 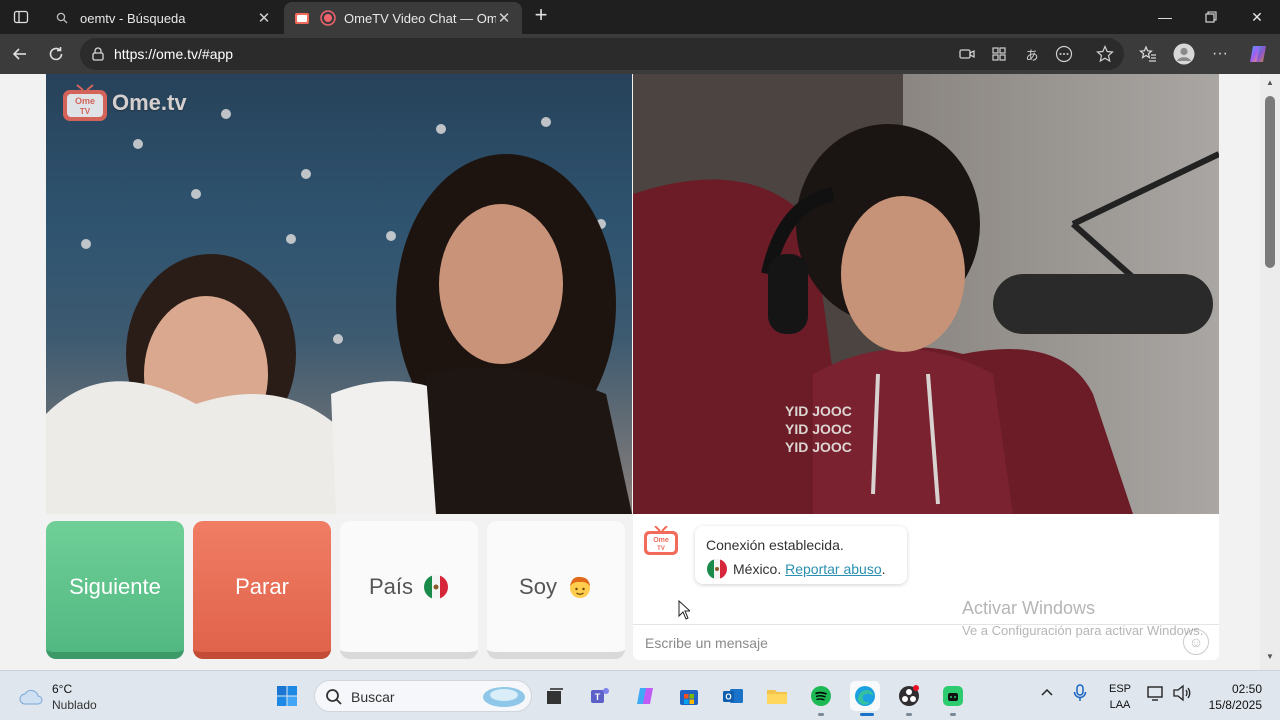 What do you see at coordinates (62, 689) in the screenshot?
I see `weather-temperature: 6°C` at bounding box center [62, 689].